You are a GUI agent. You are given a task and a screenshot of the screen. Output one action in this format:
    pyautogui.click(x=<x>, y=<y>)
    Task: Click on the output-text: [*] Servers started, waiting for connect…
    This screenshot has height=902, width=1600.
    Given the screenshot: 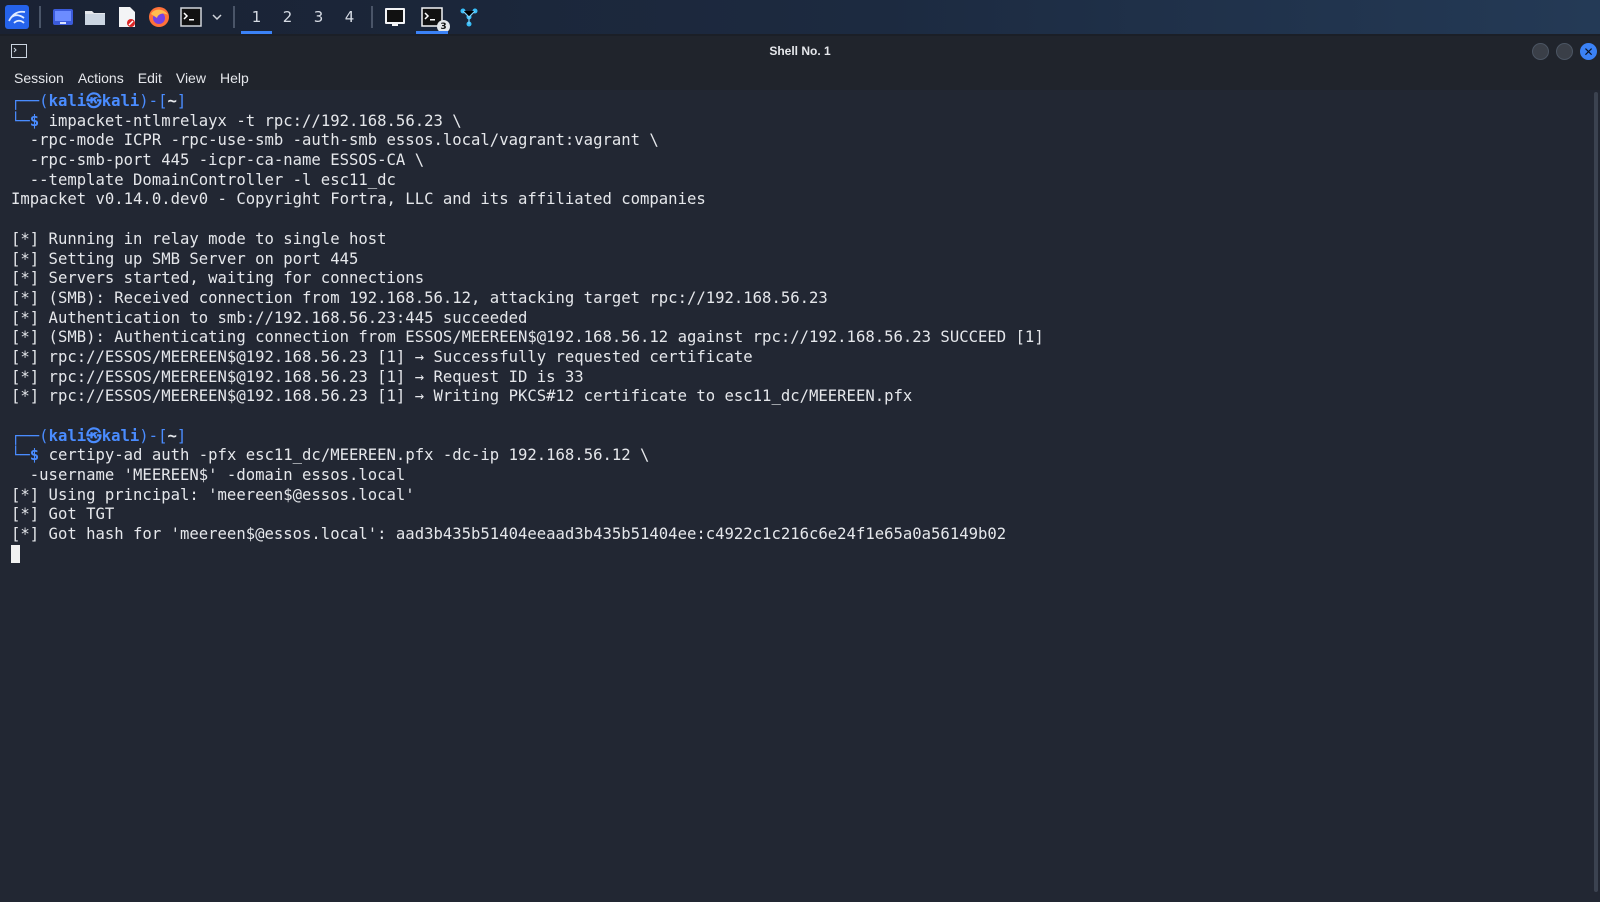 What is the action you would take?
    pyautogui.click(x=218, y=278)
    